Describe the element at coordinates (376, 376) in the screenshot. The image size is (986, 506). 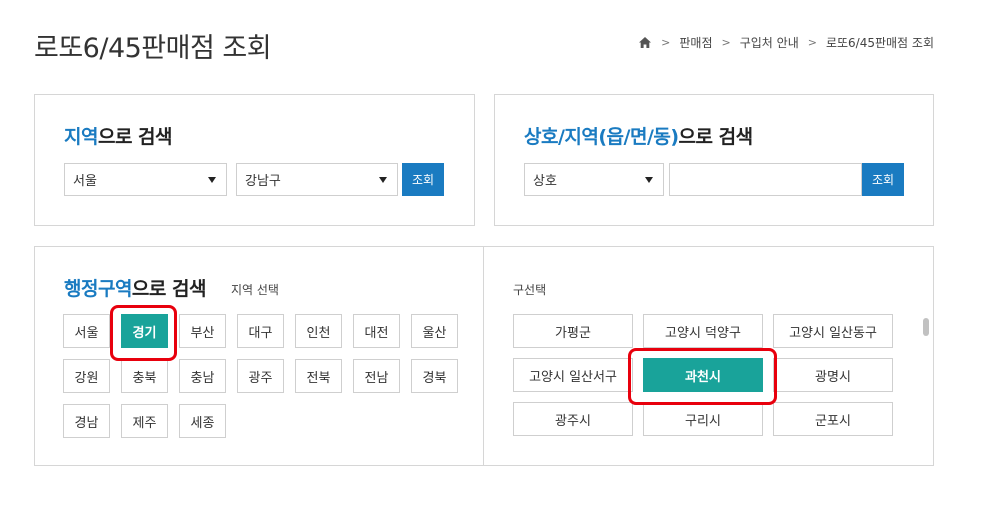
I see `region-chip: 전남` at that location.